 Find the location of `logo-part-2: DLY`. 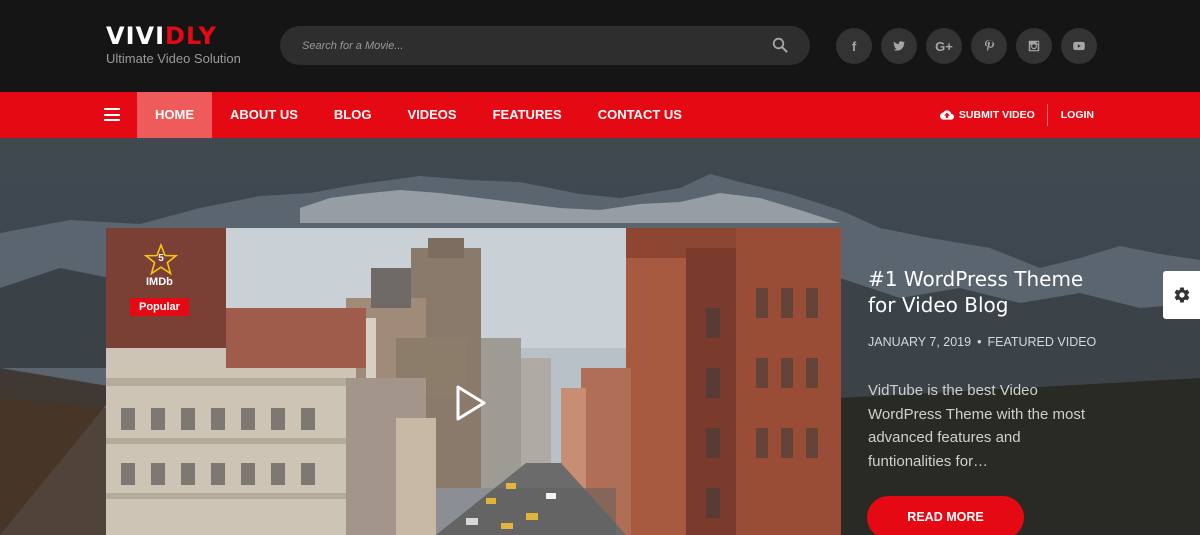

logo-part-2: DLY is located at coordinates (191, 36).